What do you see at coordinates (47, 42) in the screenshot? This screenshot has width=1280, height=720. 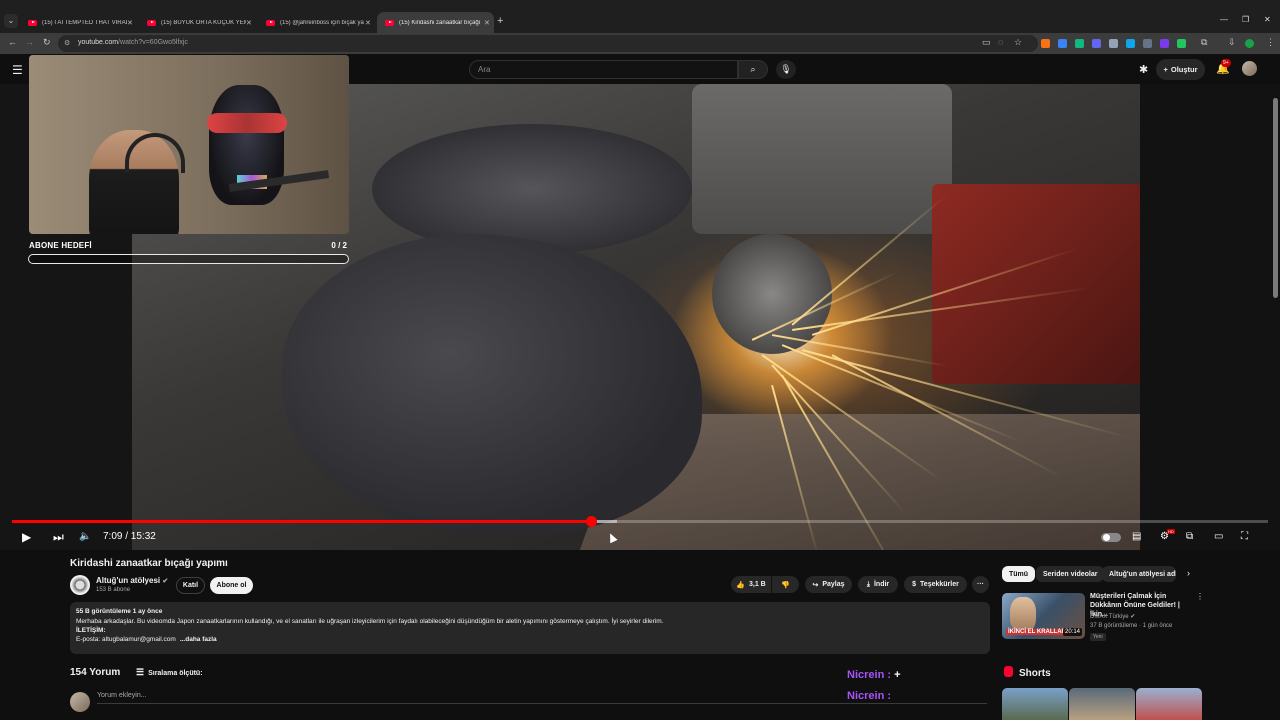 I see `reload-icon: ↻` at bounding box center [47, 42].